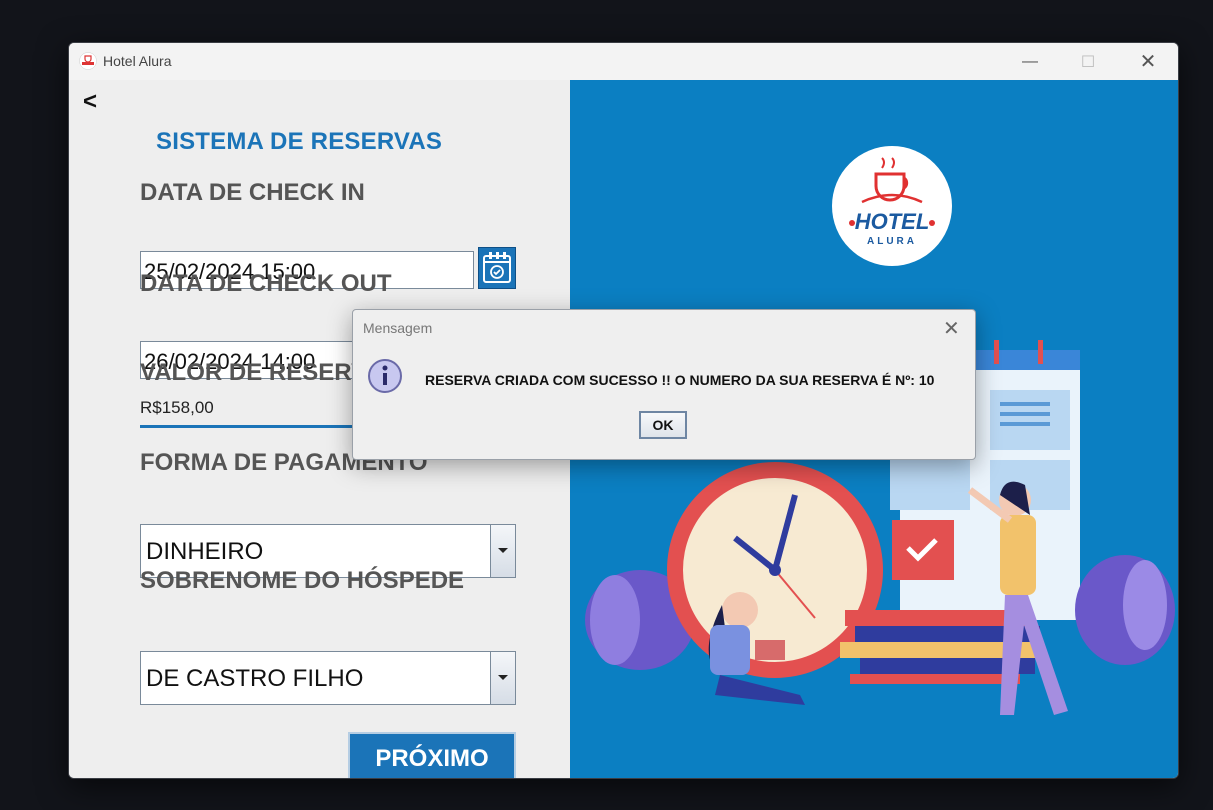  Describe the element at coordinates (1030, 61) in the screenshot. I see `minimize-button: —` at that location.